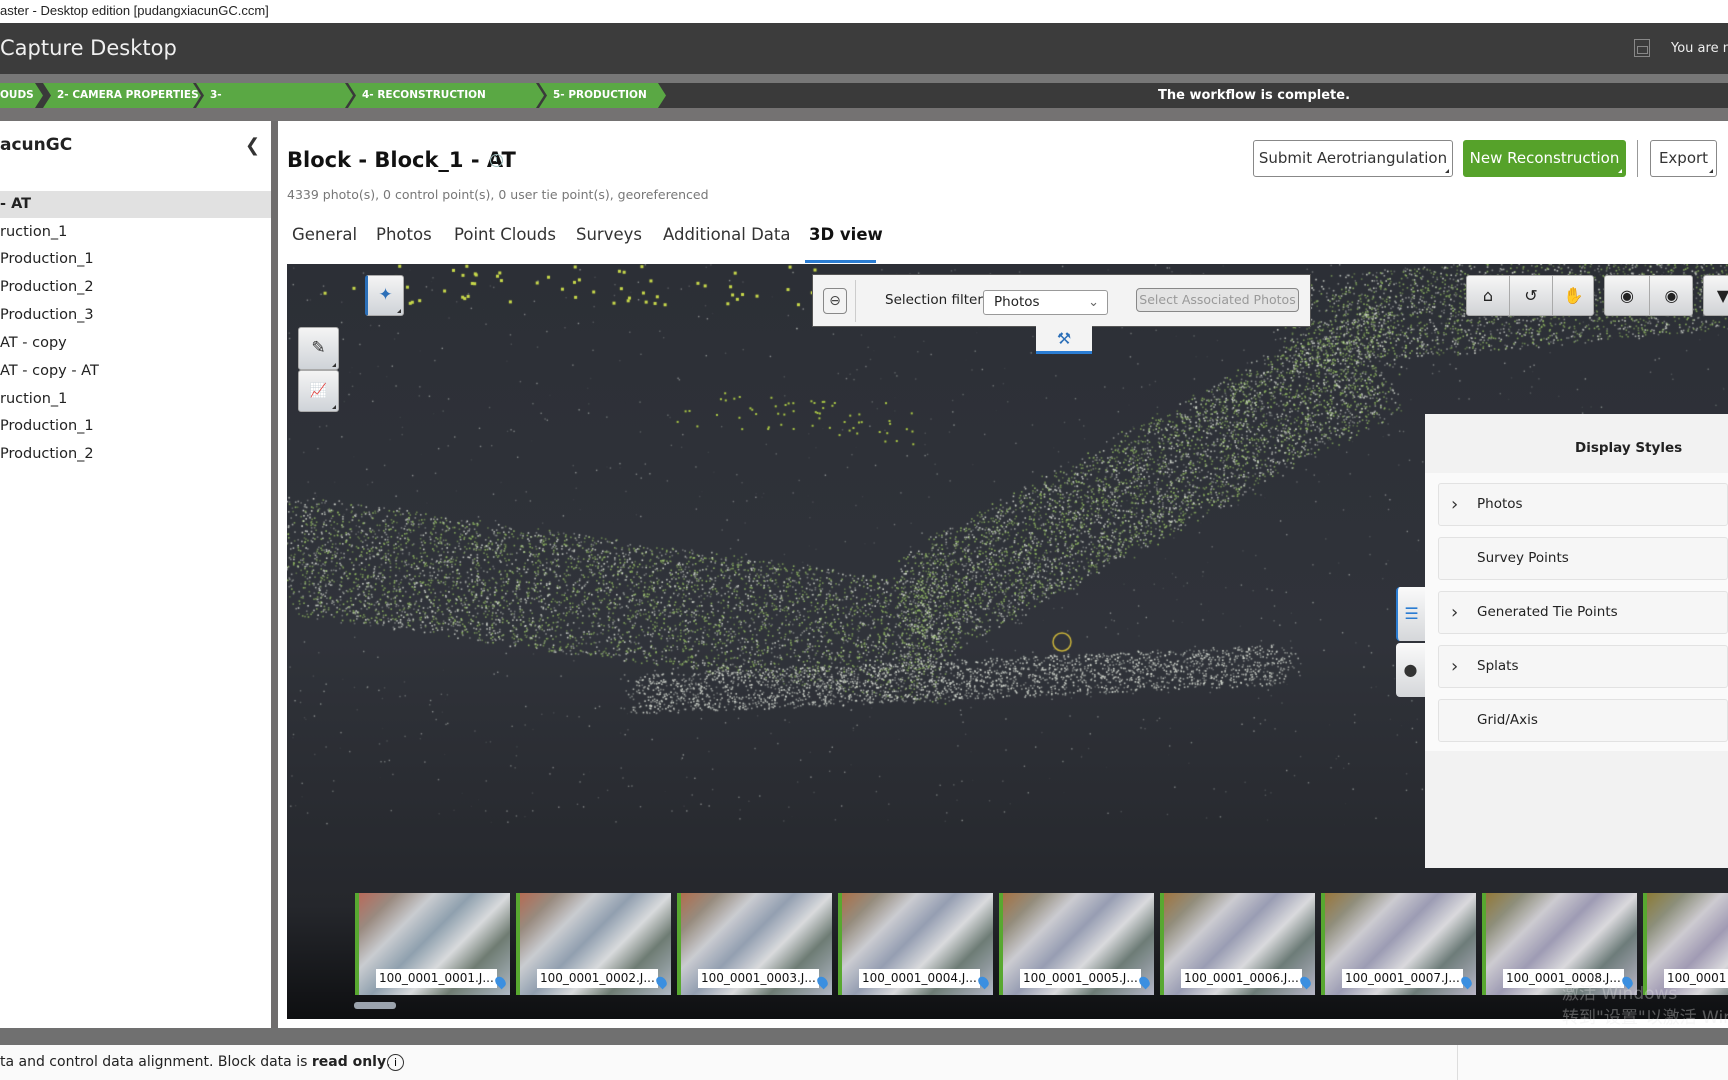 The image size is (1728, 1080). Describe the element at coordinates (349, 1062) in the screenshot. I see `status-read-only: read only` at that location.